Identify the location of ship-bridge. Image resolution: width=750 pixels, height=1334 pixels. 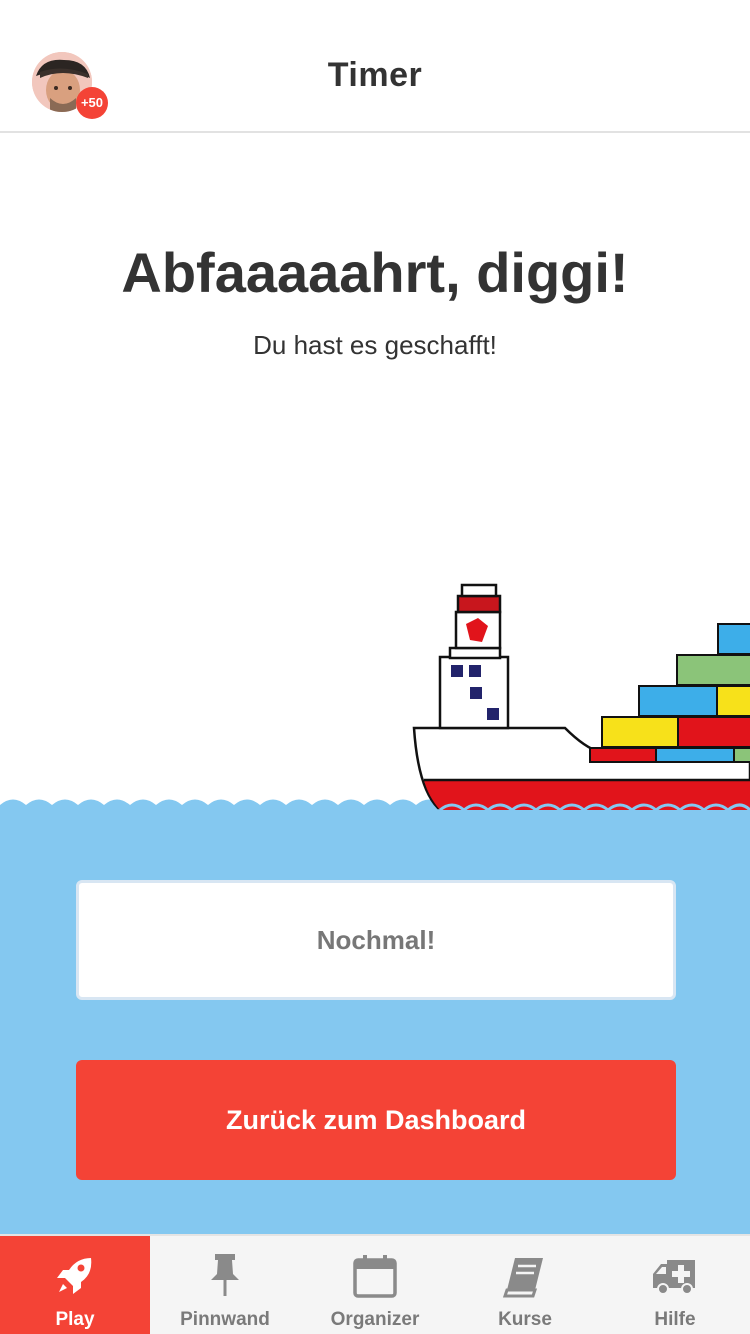
(474, 656).